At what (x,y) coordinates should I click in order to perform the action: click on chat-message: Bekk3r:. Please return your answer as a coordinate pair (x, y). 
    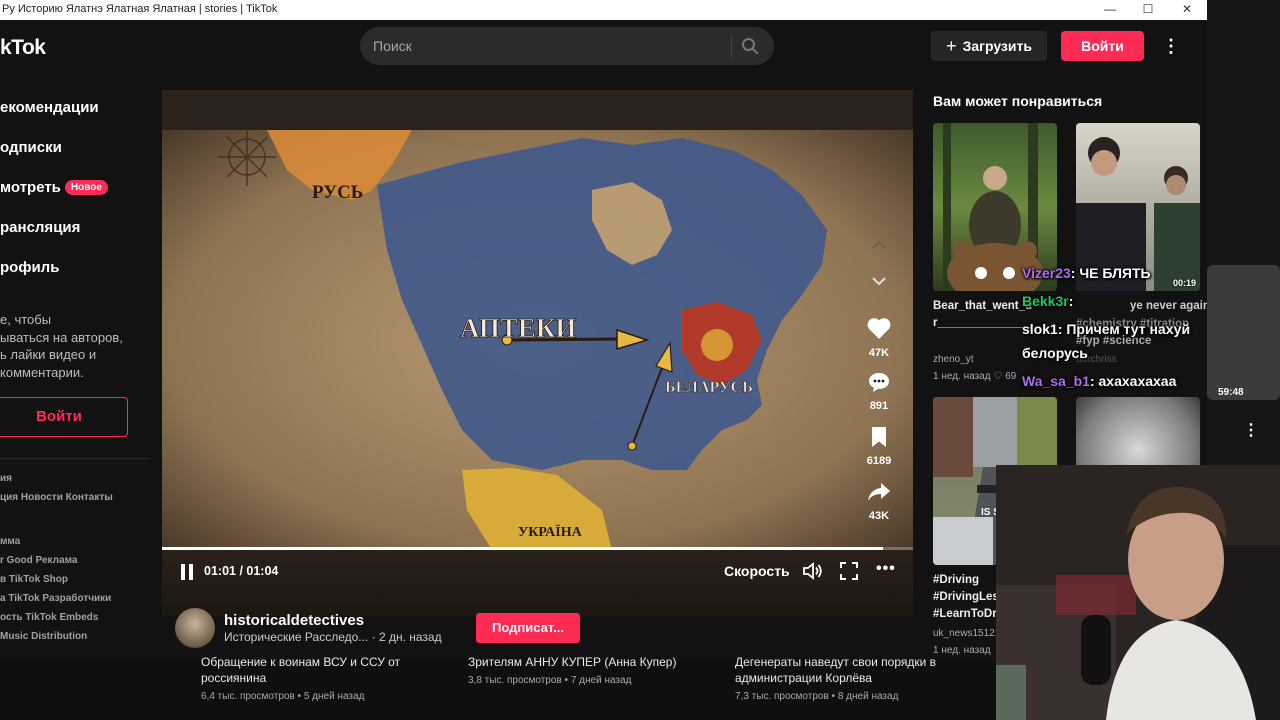
    Looking at the image, I should click on (1047, 301).